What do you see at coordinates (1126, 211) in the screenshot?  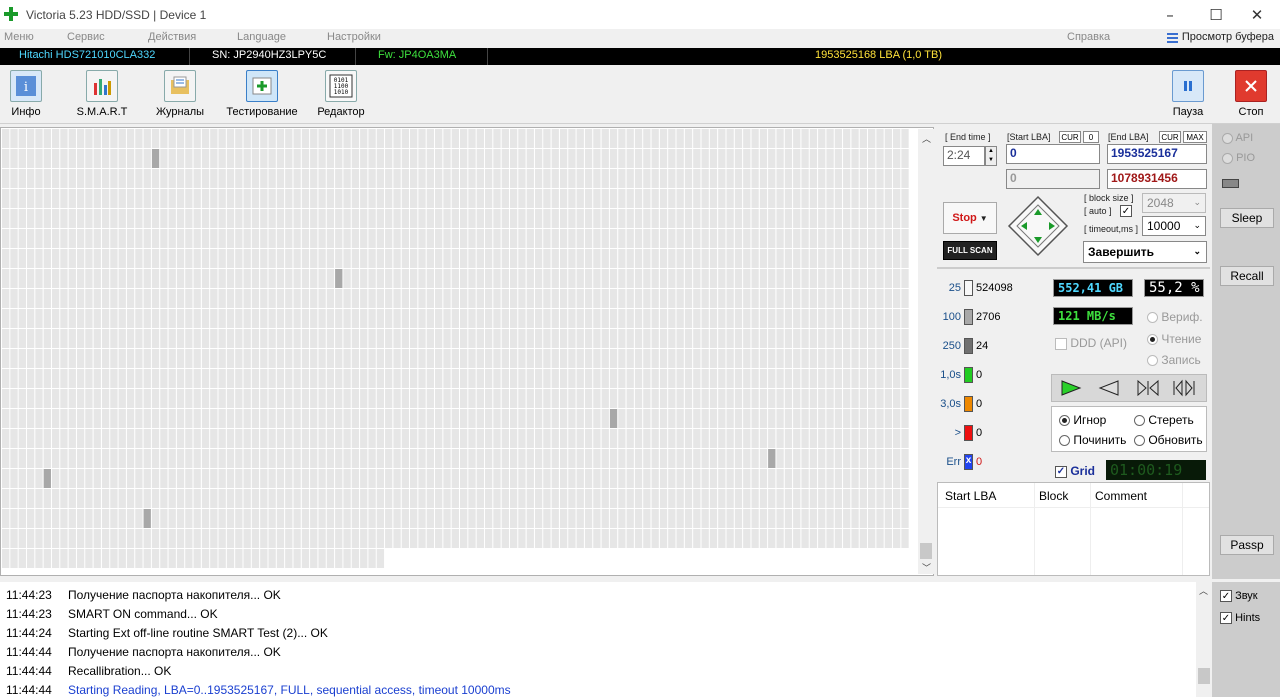 I see `auto-checkbox: ✓` at bounding box center [1126, 211].